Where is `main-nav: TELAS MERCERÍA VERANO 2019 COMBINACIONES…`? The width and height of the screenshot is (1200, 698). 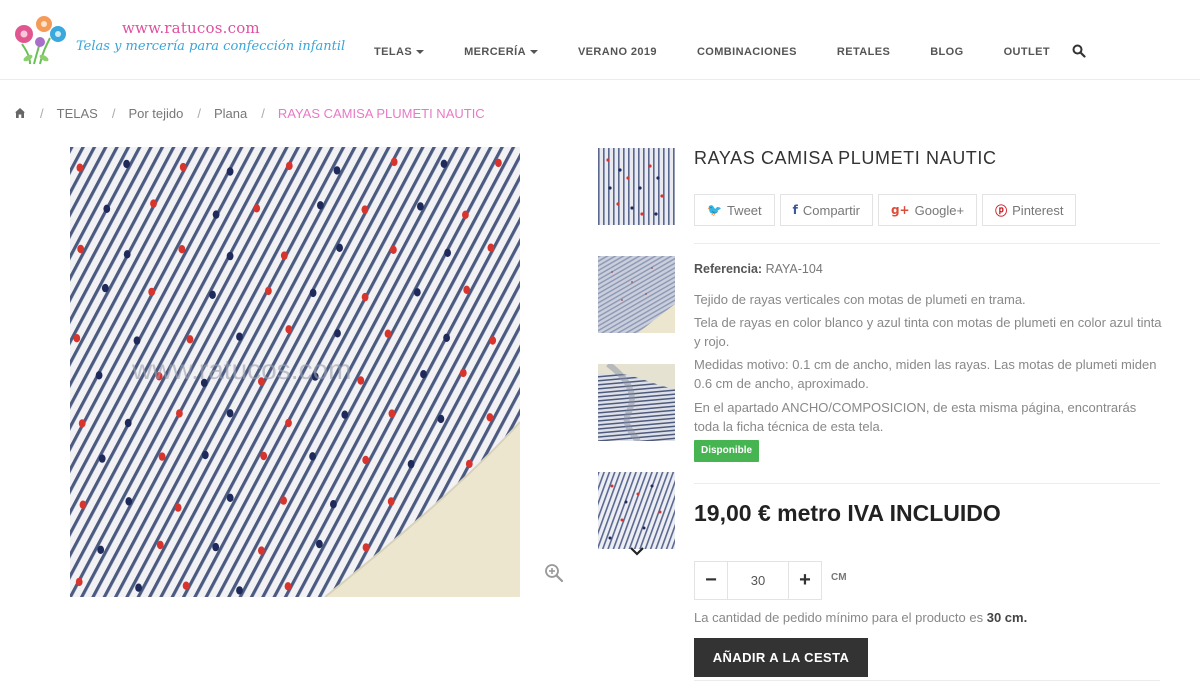 main-nav: TELAS MERCERÍA VERANO 2019 COMBINACIONES… is located at coordinates (712, 52).